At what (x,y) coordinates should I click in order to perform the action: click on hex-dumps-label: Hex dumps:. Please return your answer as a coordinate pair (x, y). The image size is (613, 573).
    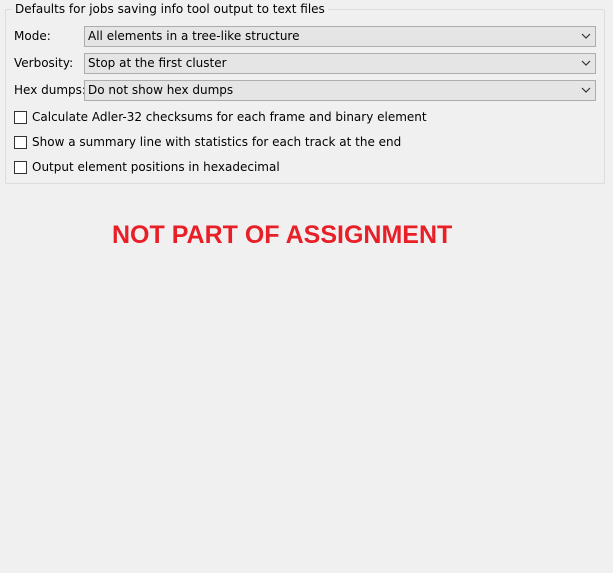
    Looking at the image, I should click on (50, 90).